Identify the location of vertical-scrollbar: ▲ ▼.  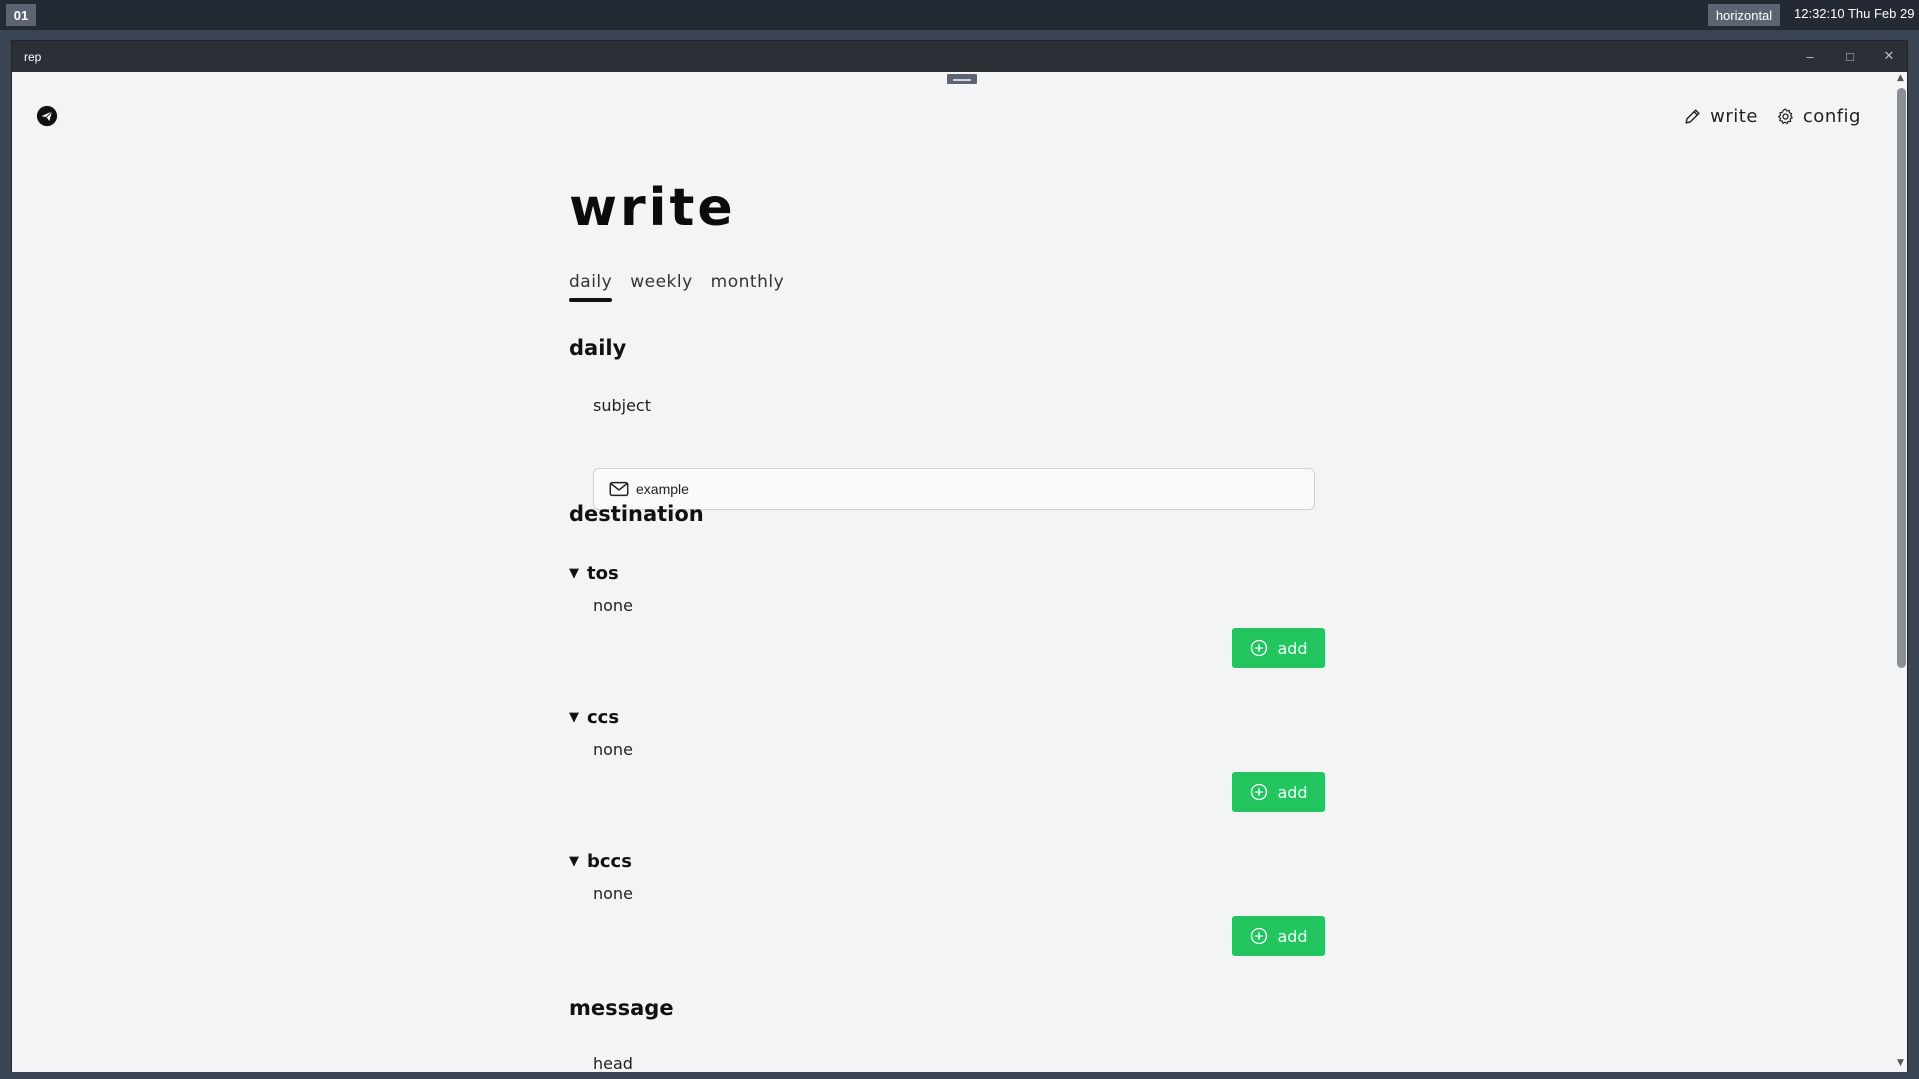
(1900, 572).